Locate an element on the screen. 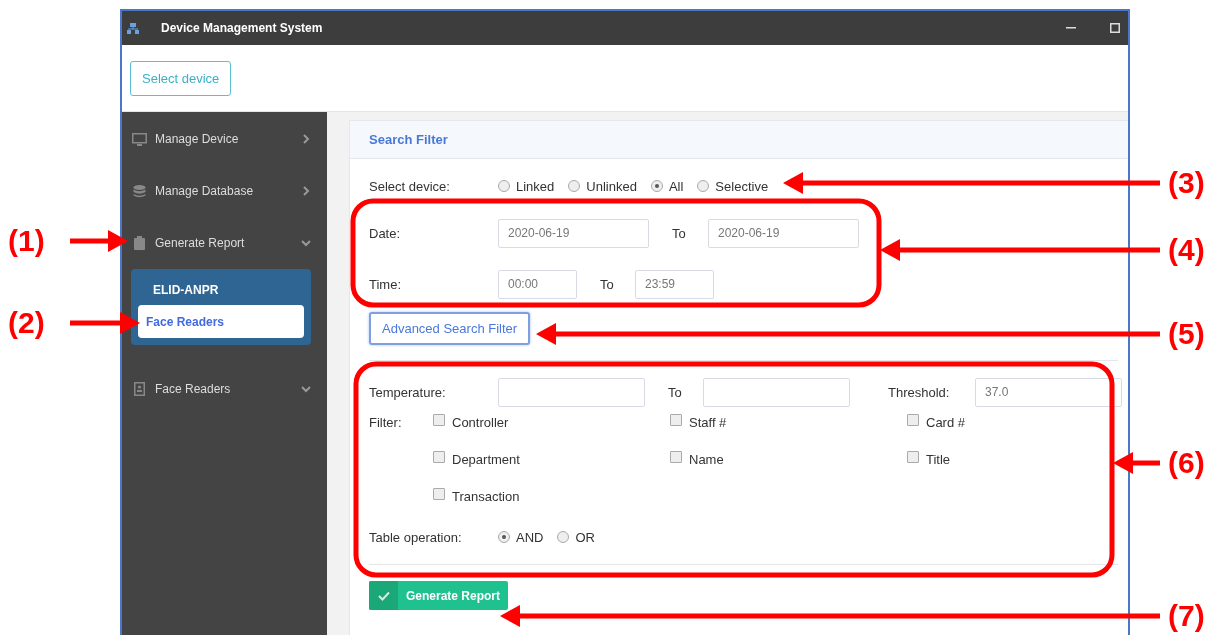 The image size is (1230, 635). field-label: Threshold: is located at coordinates (919, 392).